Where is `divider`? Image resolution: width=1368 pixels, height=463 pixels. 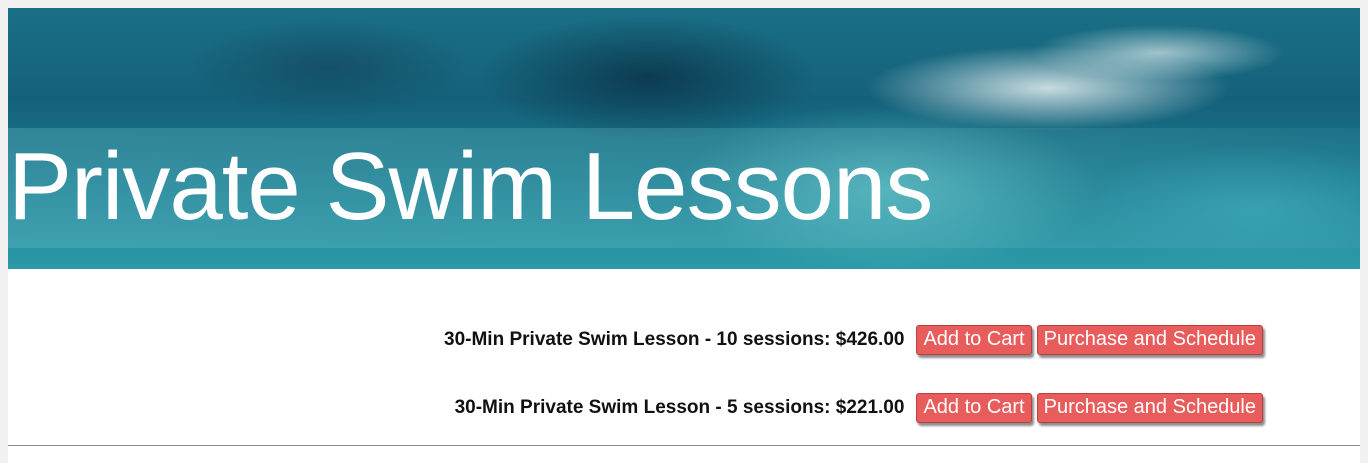
divider is located at coordinates (684, 445).